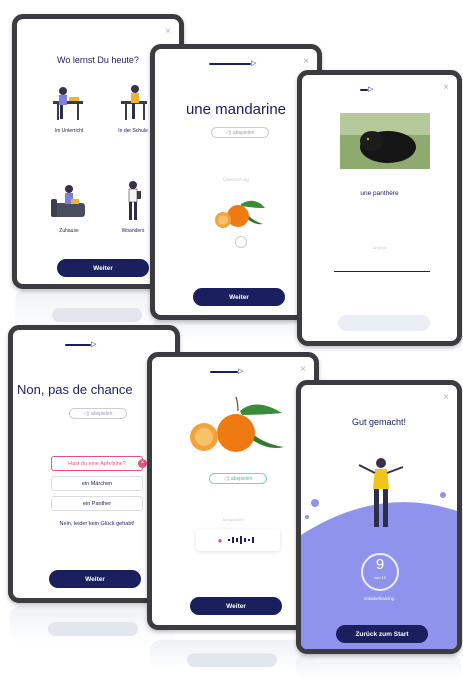 Image resolution: width=463 pixels, height=682 pixels. I want to click on score-ring: 9 von 10, so click(380, 572).